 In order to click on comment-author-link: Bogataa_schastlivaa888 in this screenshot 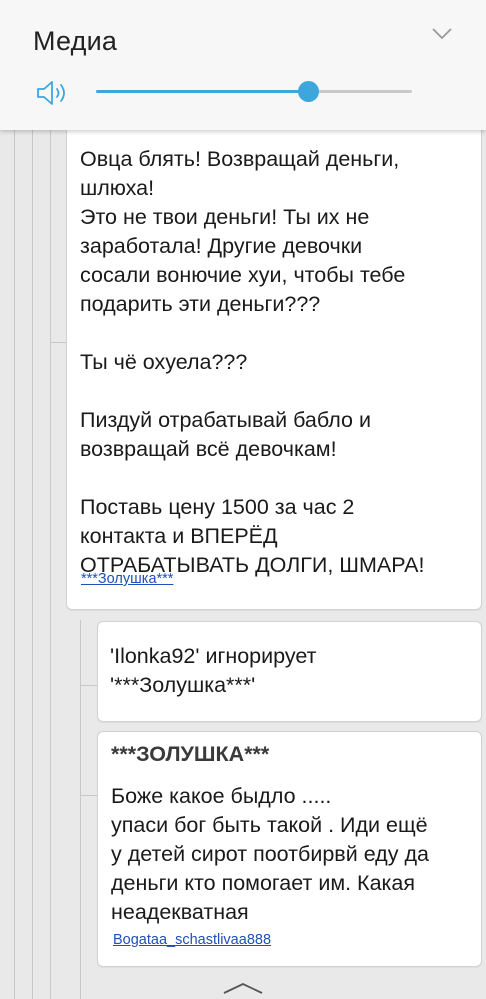, I will do `click(192, 940)`.